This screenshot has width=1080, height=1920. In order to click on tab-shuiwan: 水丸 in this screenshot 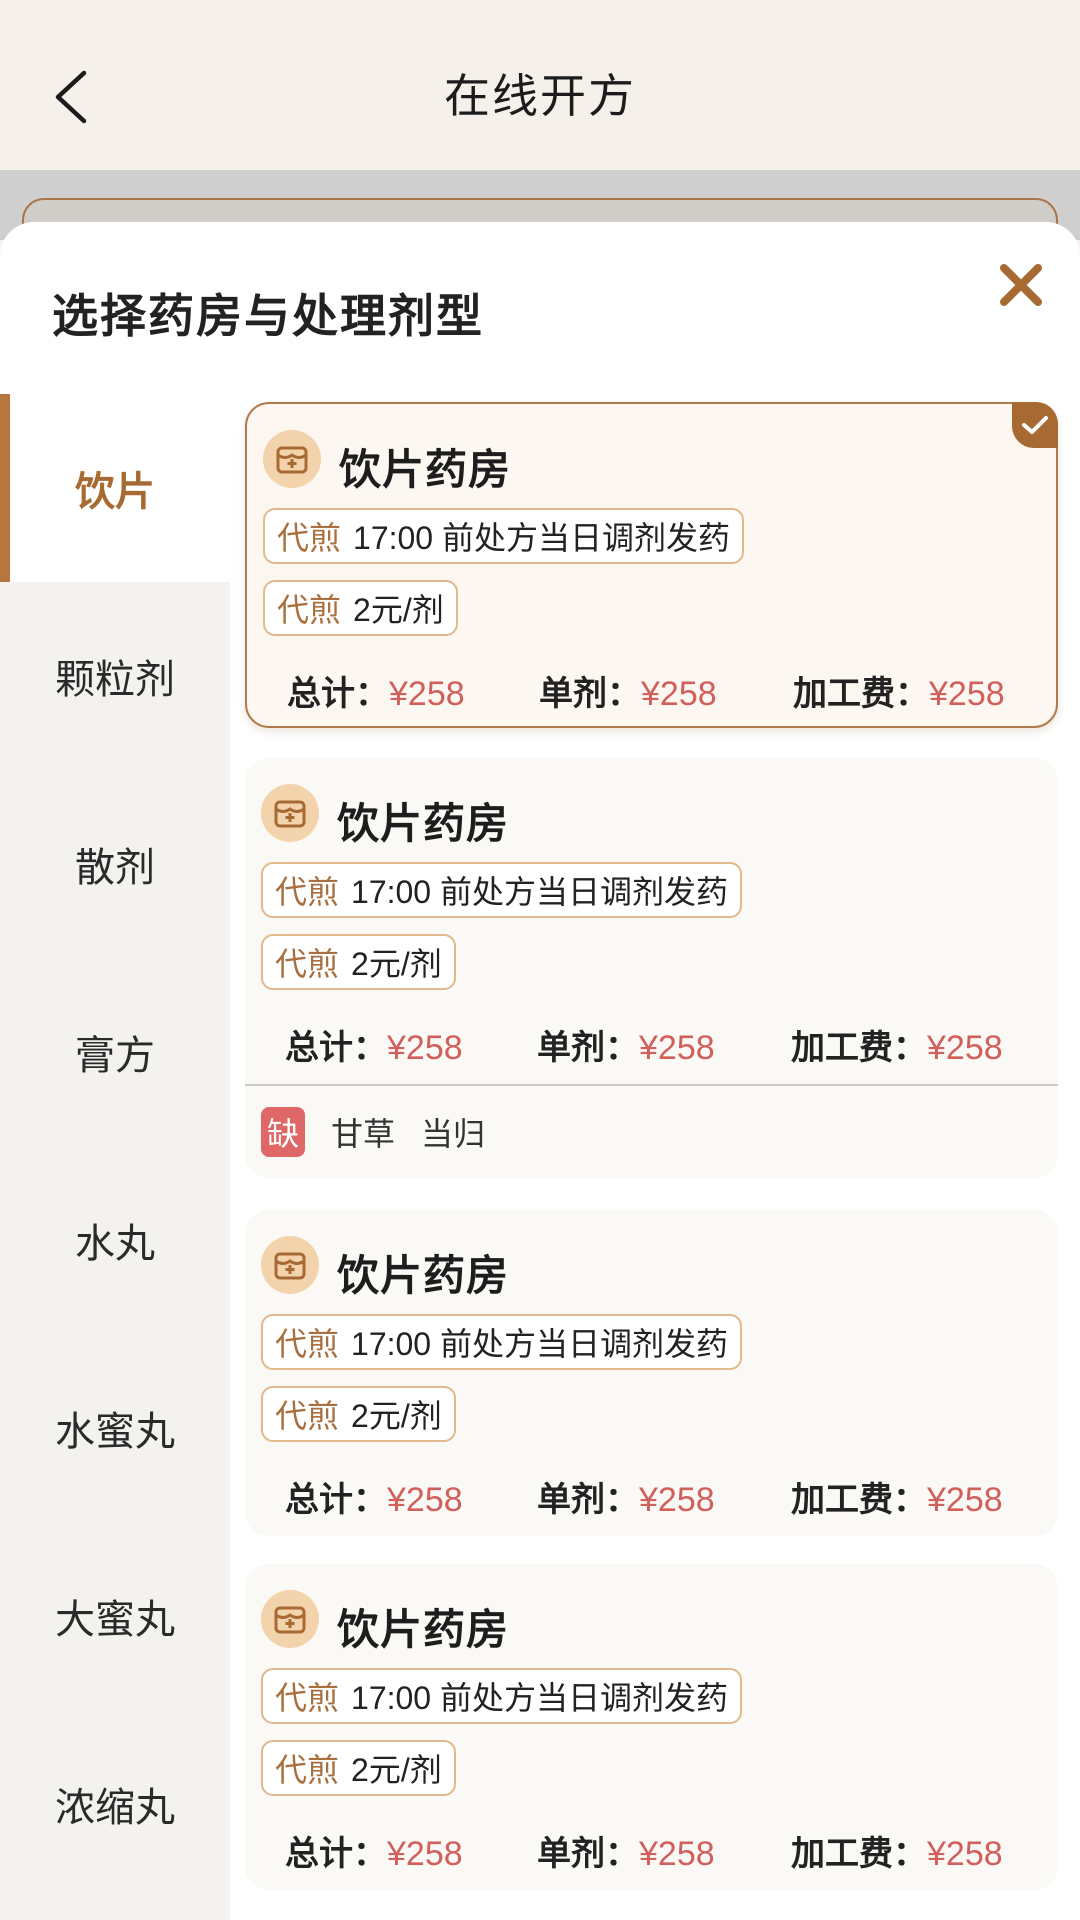, I will do `click(115, 1240)`.